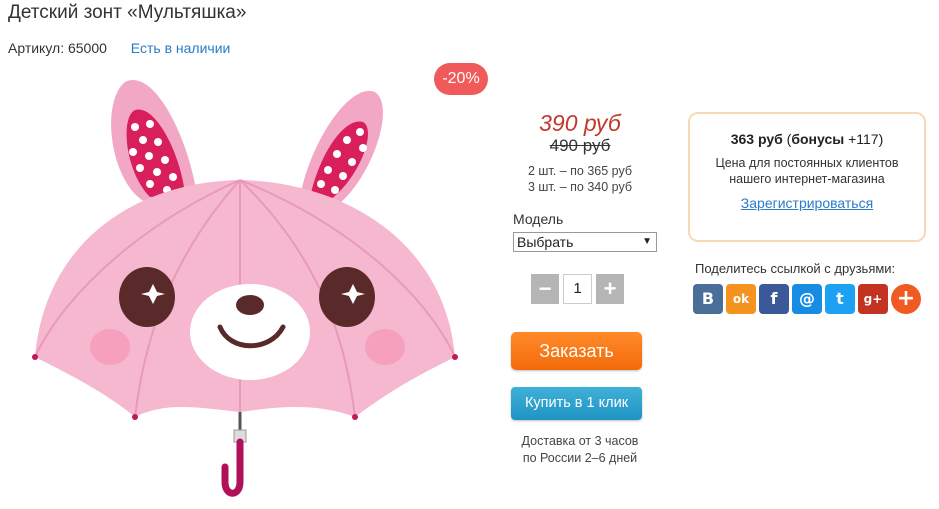 This screenshot has width=939, height=509. I want to click on bonus-price-line: 363 руб (бонусы +117), so click(807, 139).